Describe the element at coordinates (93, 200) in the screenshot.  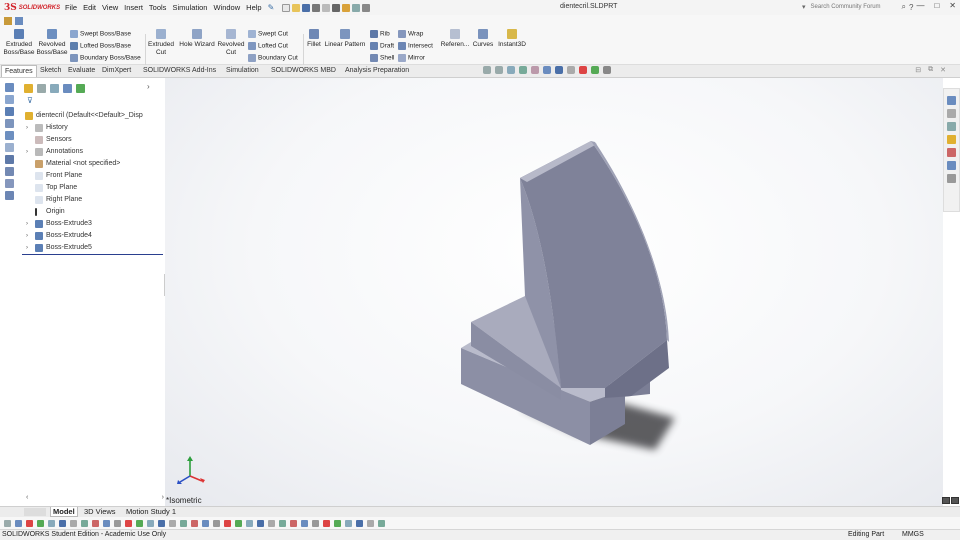
I see `tree-item-right-plane: Right Plane` at that location.